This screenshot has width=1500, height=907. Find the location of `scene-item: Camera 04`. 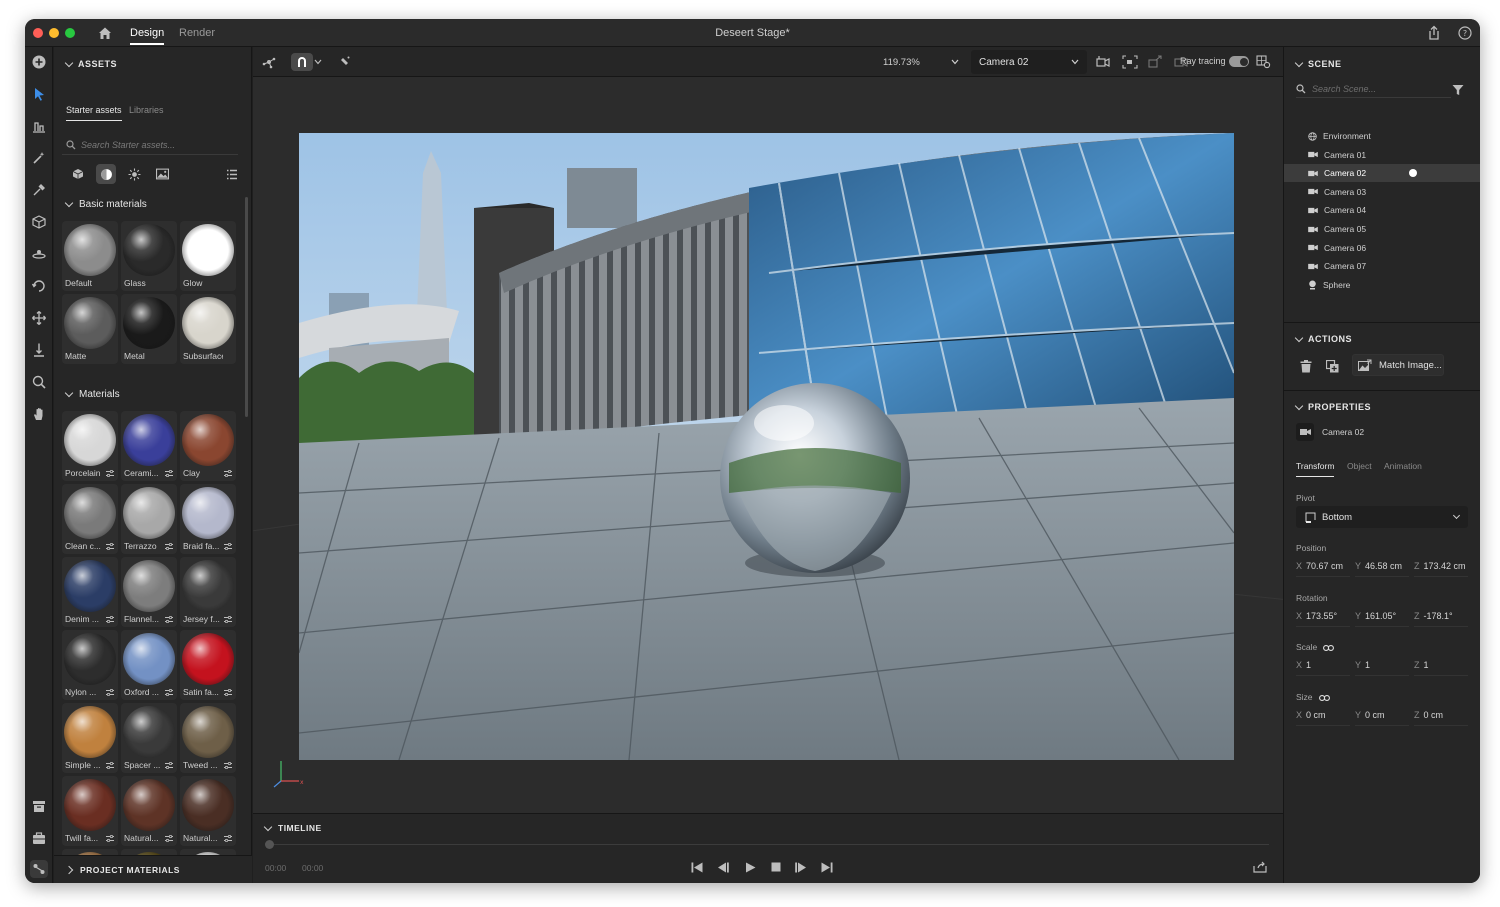

scene-item: Camera 04 is located at coordinates (1382, 210).